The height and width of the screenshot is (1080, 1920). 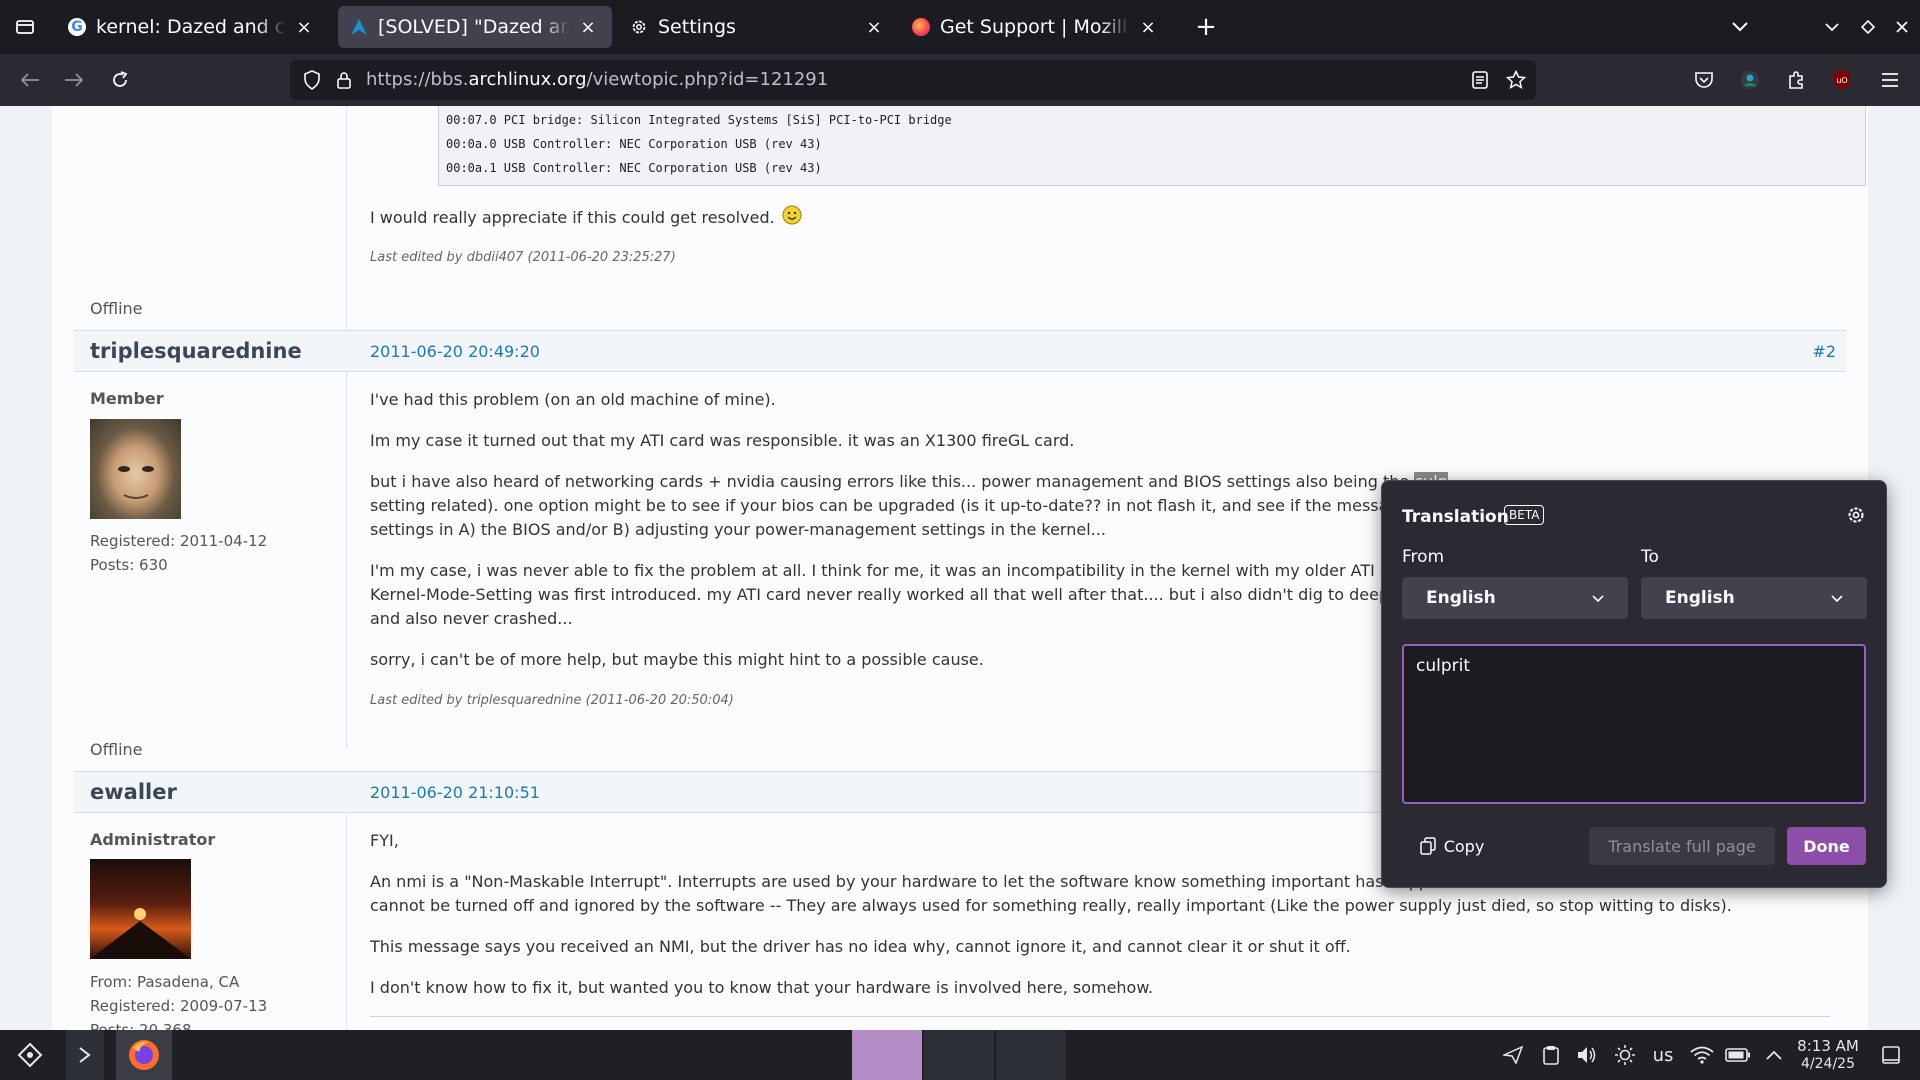 I want to click on firefox-taskbar-icon, so click(x=144, y=1055).